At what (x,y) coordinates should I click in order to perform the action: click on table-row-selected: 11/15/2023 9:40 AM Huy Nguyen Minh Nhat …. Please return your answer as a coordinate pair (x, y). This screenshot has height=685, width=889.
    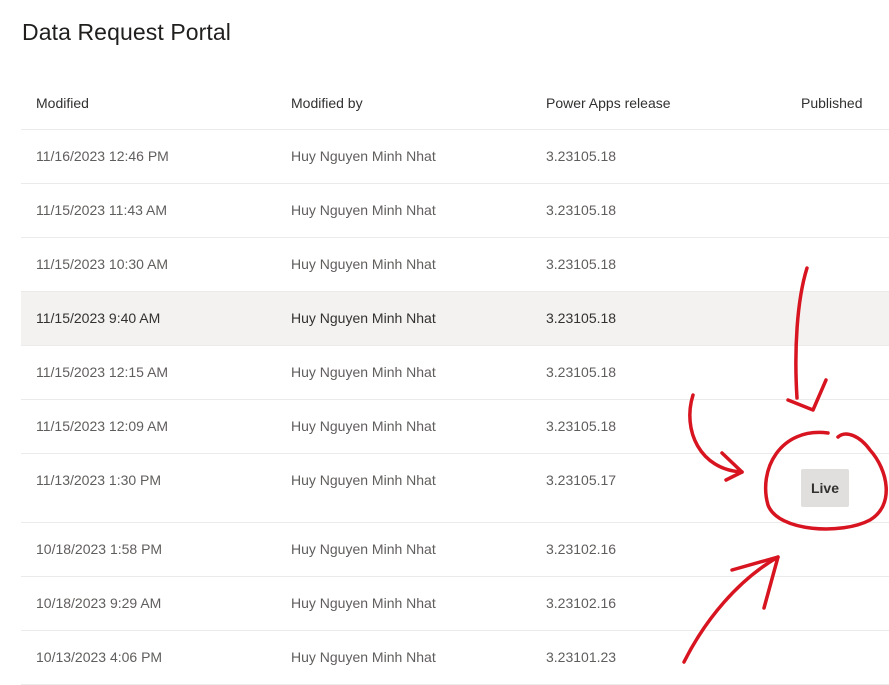
    Looking at the image, I should click on (455, 319).